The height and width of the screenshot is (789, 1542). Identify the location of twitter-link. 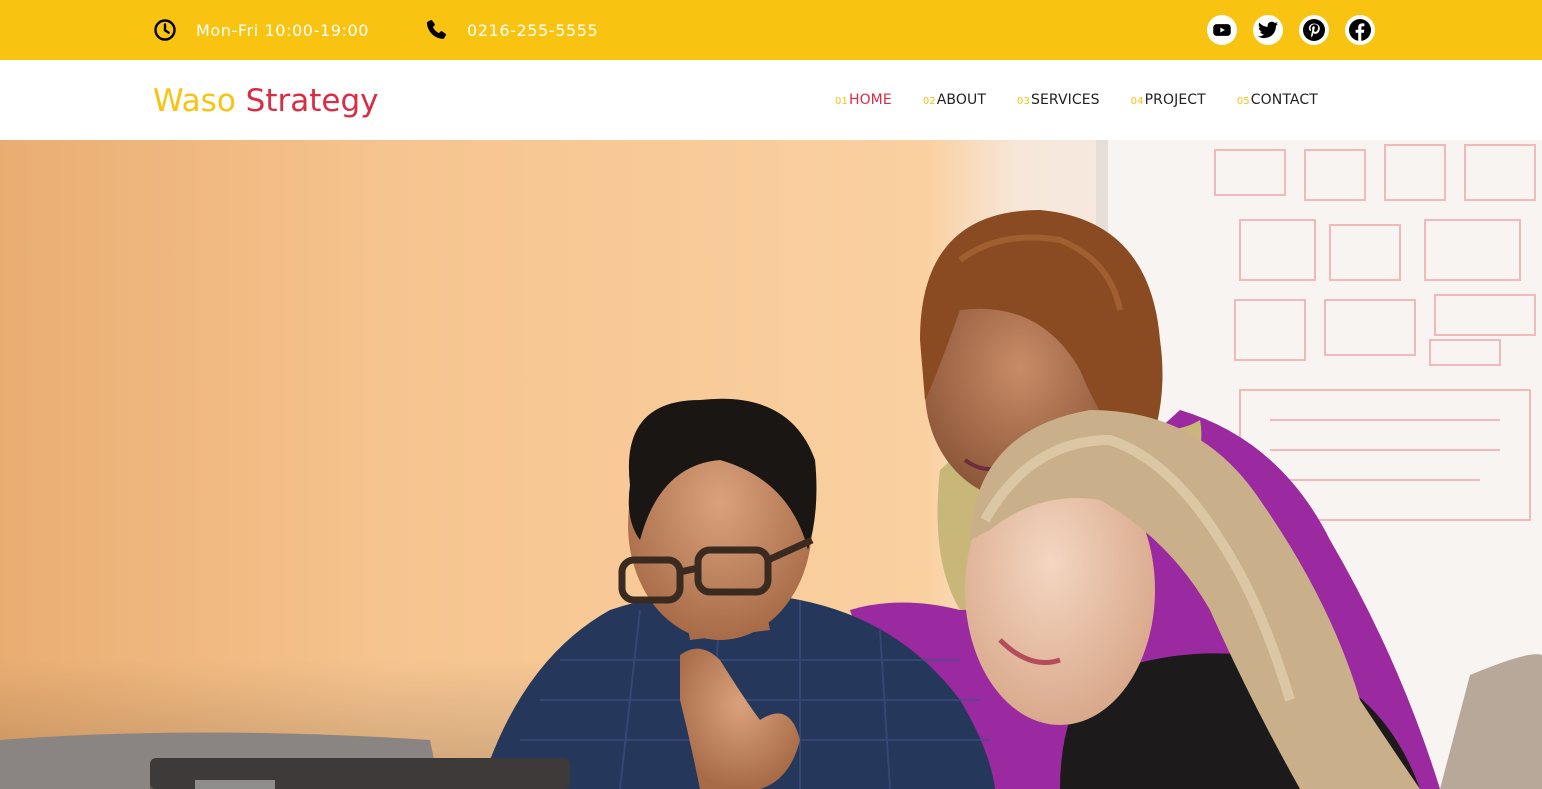
(1268, 30).